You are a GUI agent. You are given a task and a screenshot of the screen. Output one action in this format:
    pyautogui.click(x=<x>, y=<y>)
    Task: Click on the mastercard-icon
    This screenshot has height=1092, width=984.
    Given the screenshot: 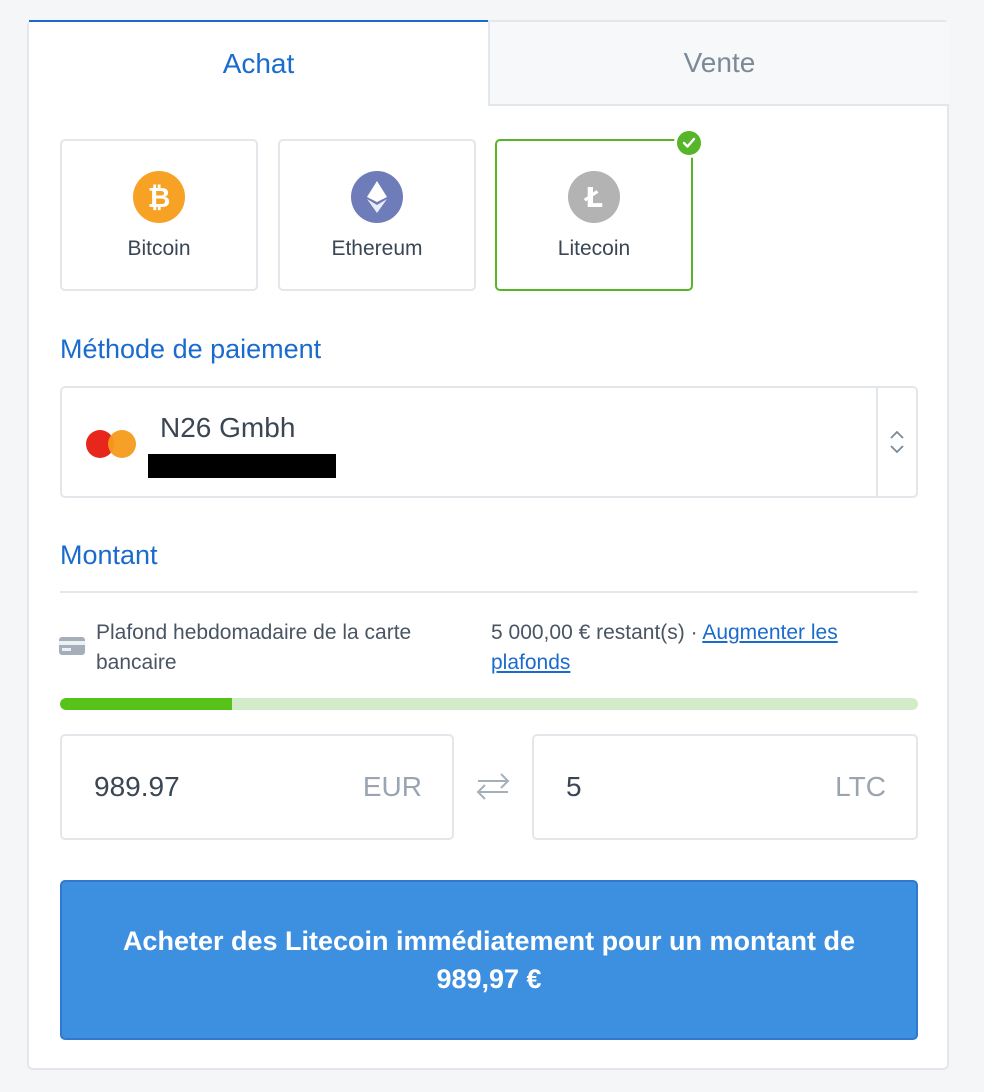 What is the action you would take?
    pyautogui.click(x=111, y=444)
    